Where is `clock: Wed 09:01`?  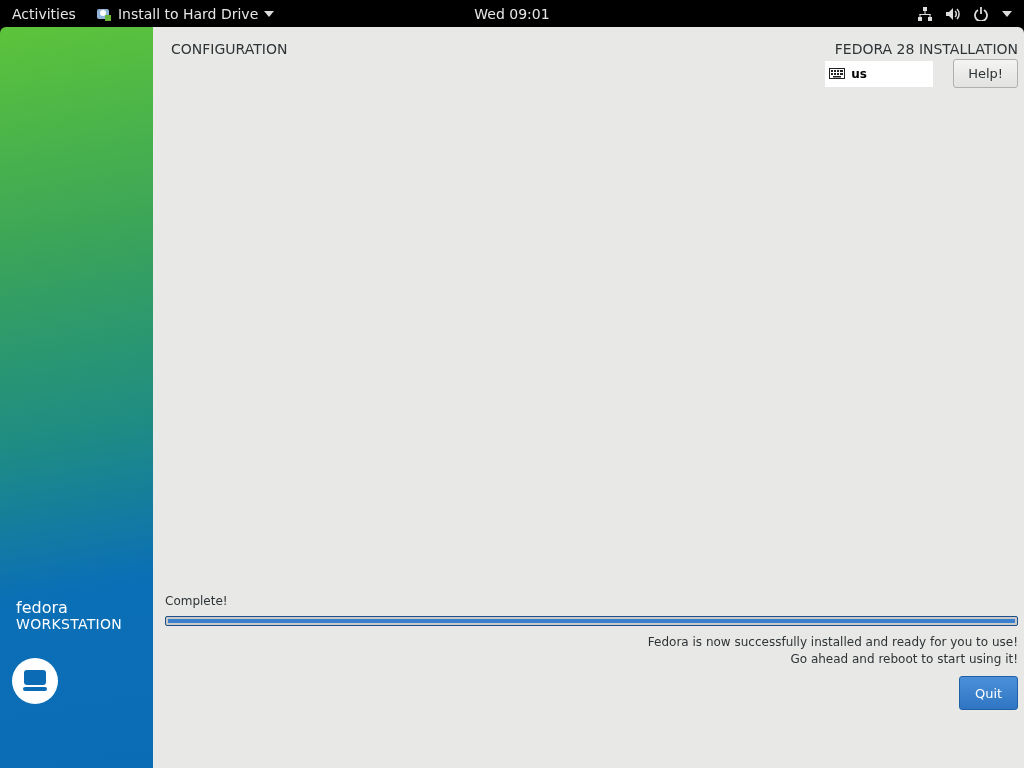
clock: Wed 09:01 is located at coordinates (512, 13).